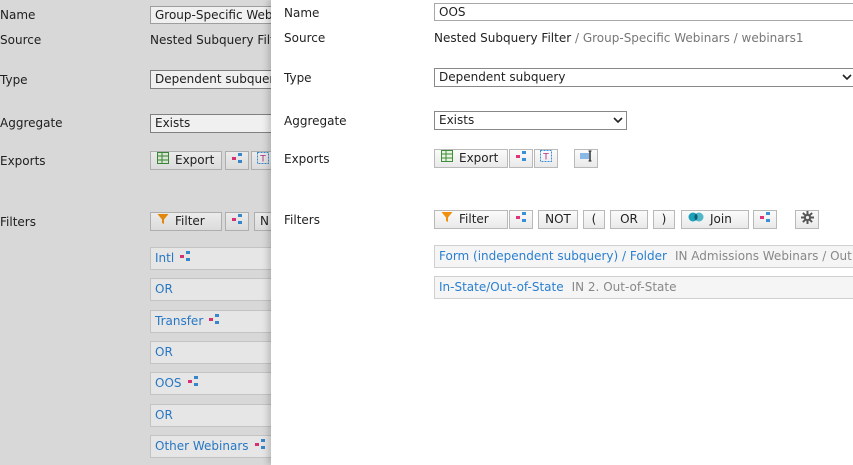 The width and height of the screenshot is (853, 465). What do you see at coordinates (721, 219) in the screenshot?
I see `join-button-label: Join` at bounding box center [721, 219].